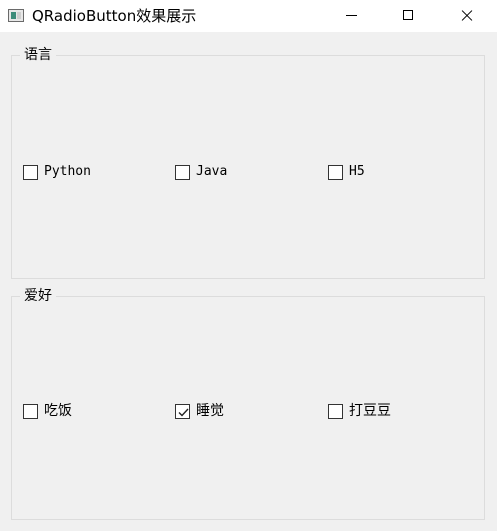 The height and width of the screenshot is (531, 497). I want to click on eat-checkbox-icon, so click(30, 411).